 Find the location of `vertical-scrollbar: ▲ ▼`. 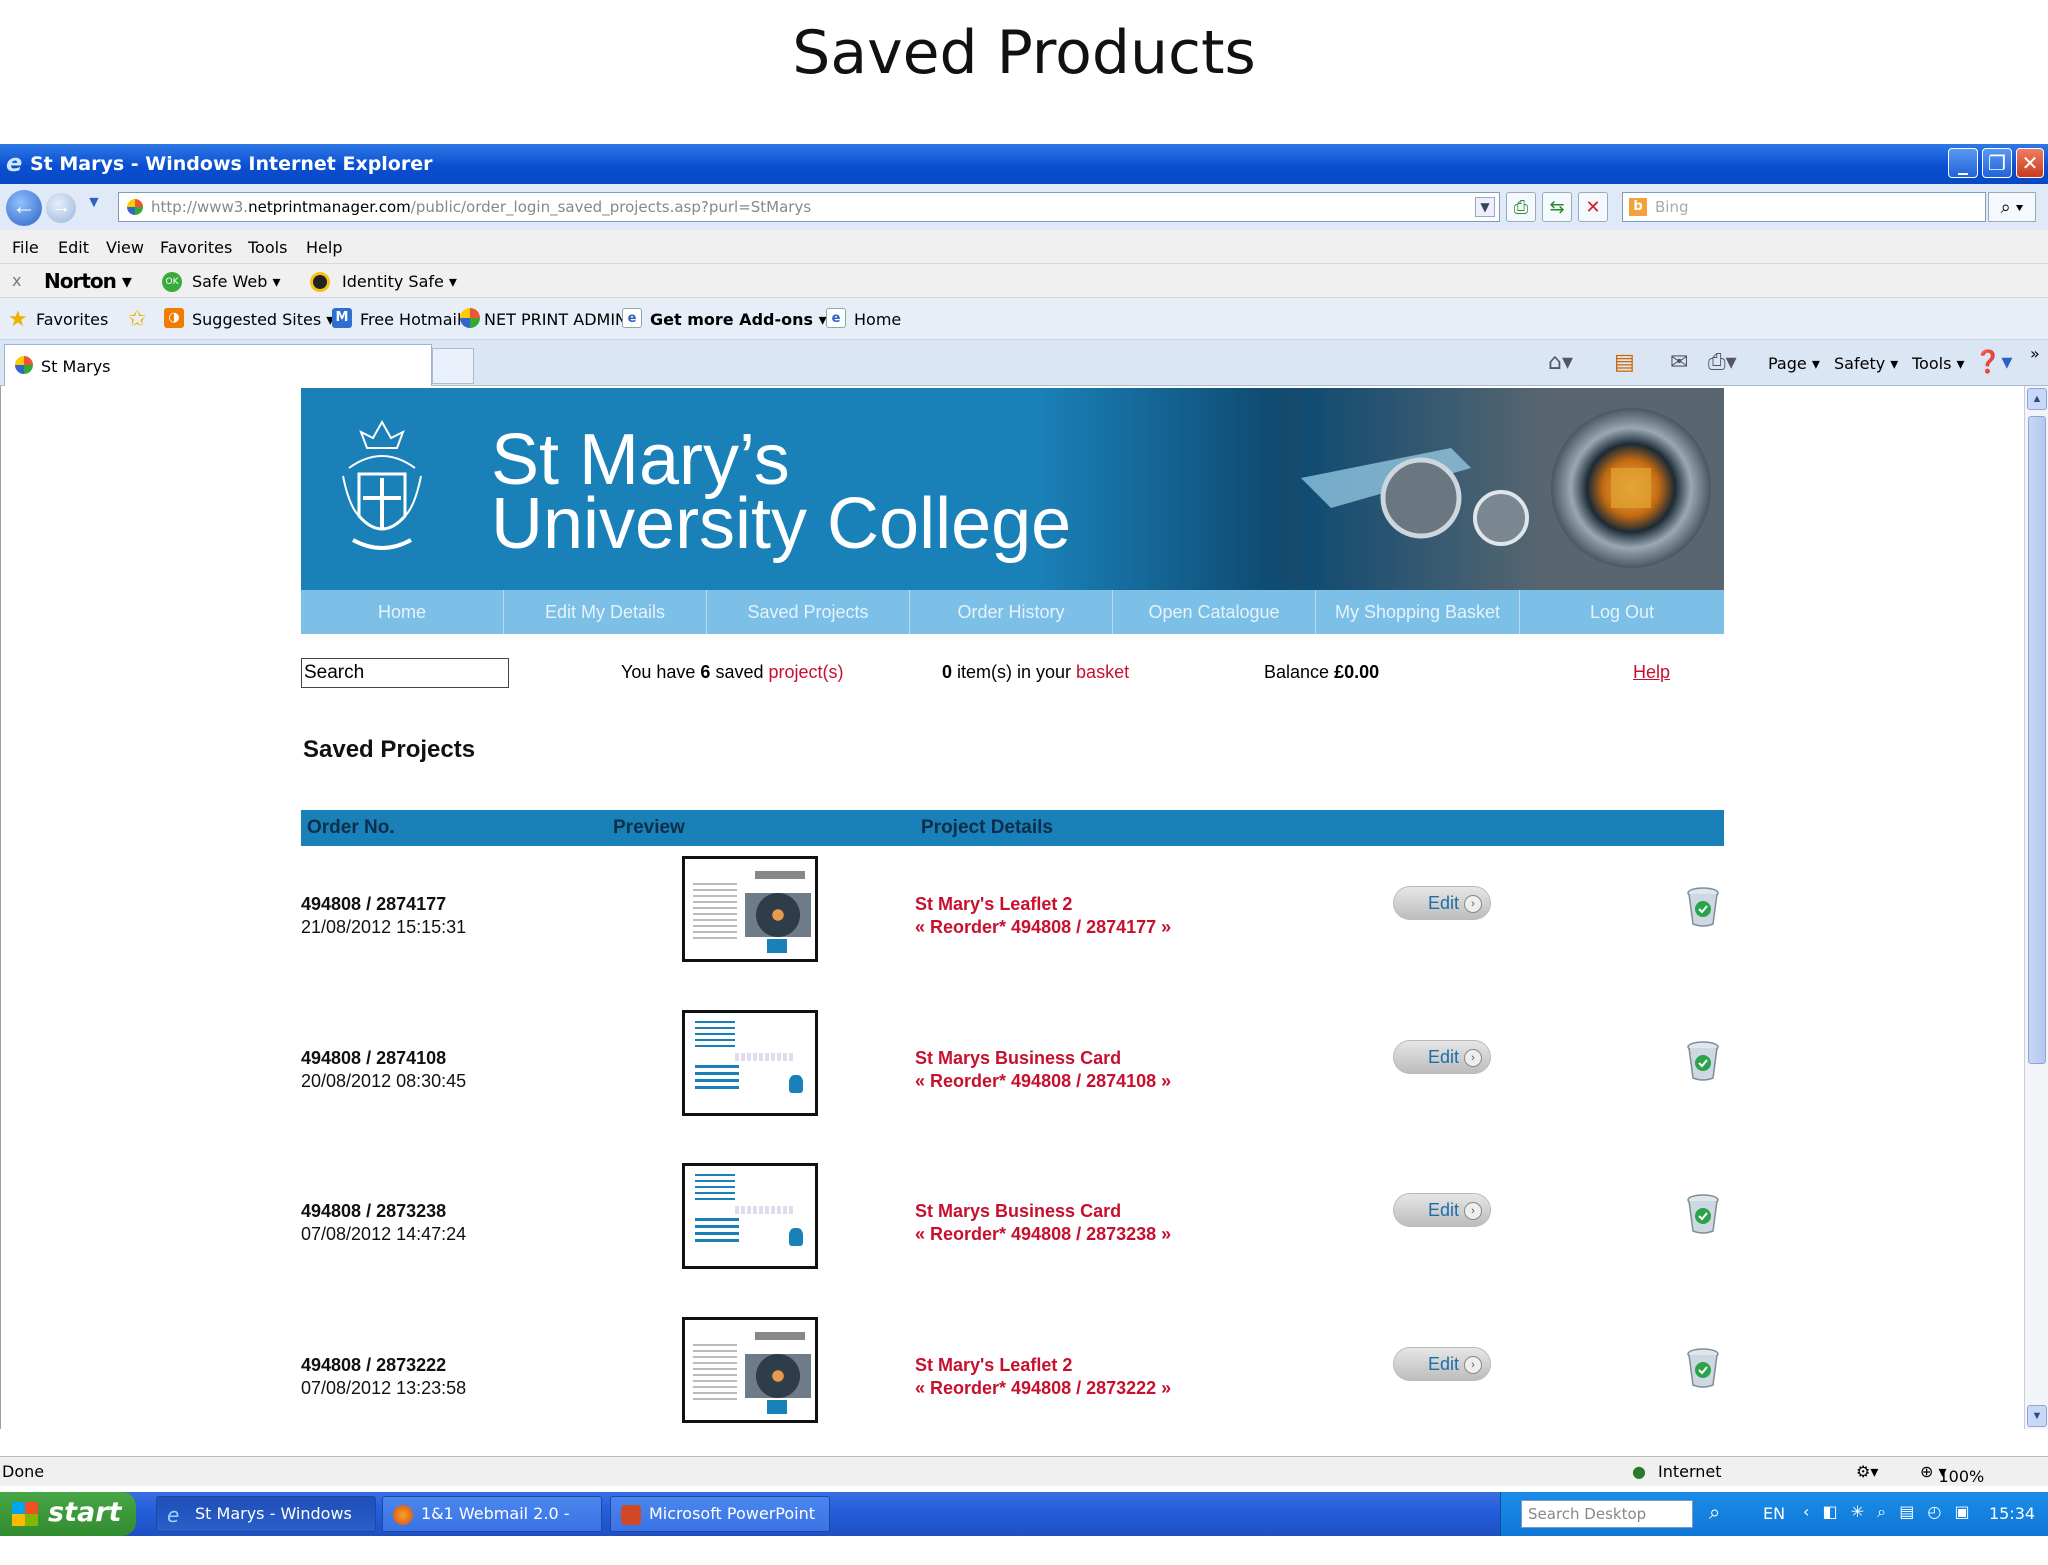

vertical-scrollbar: ▲ ▼ is located at coordinates (2036, 907).